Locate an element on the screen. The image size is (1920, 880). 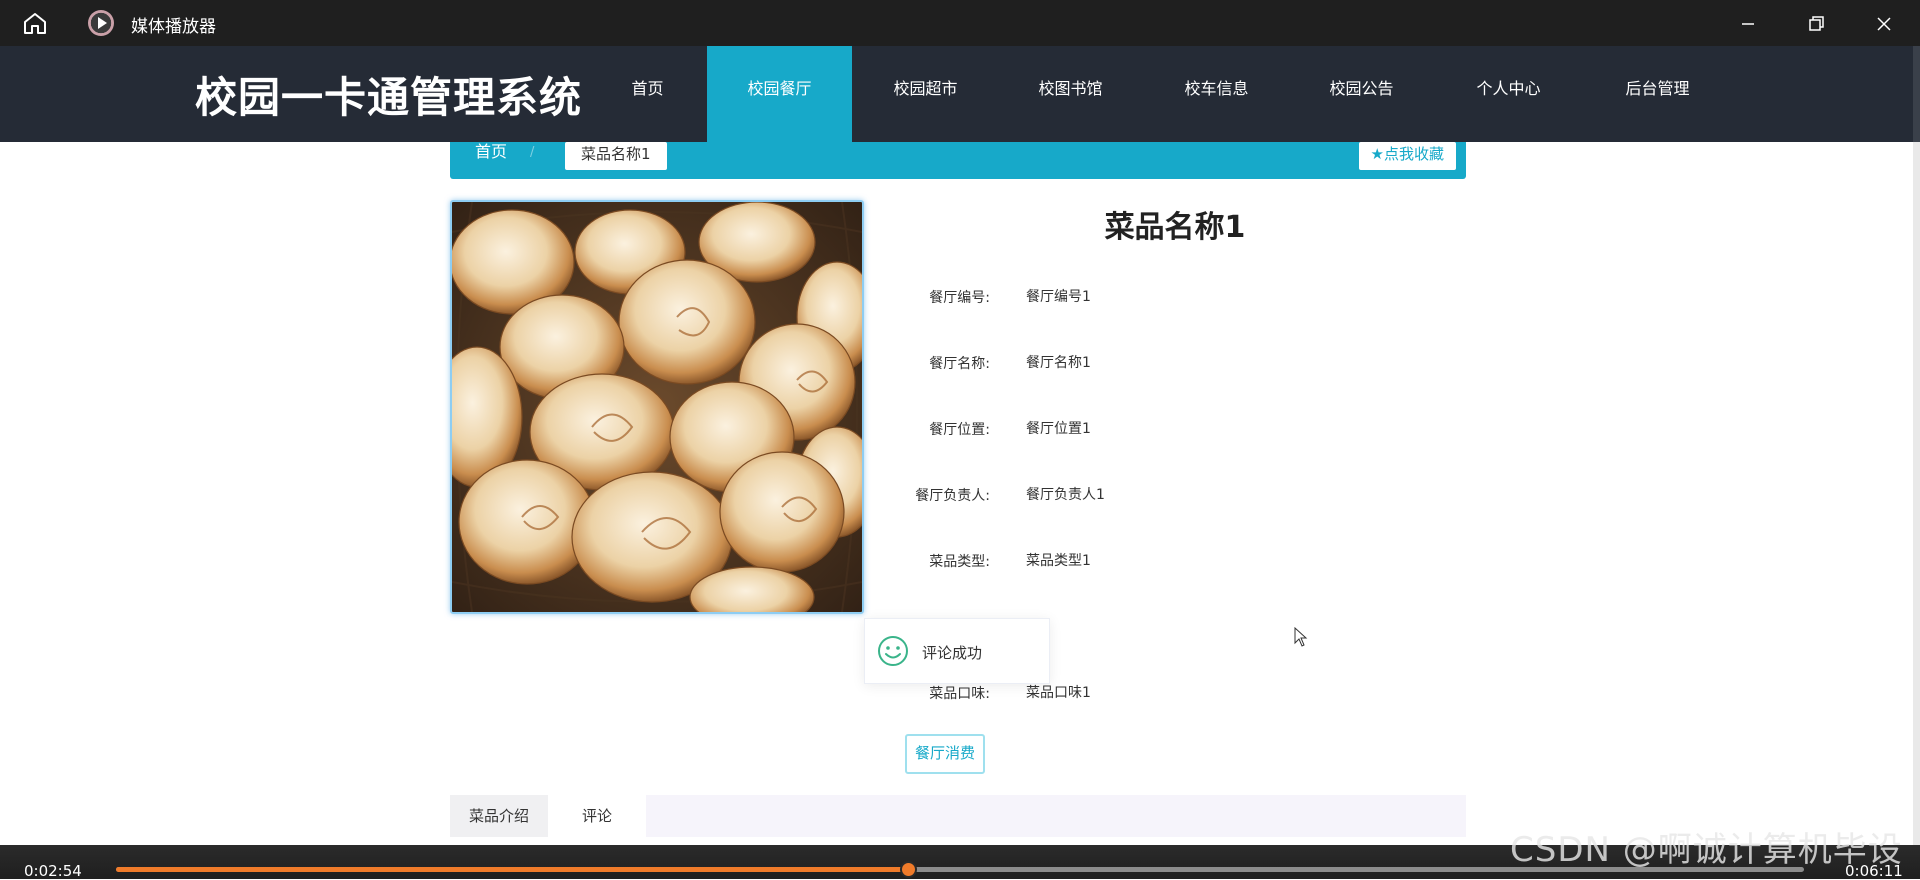
field-value-canteen-id: 餐厅编号1 is located at coordinates (1058, 297).